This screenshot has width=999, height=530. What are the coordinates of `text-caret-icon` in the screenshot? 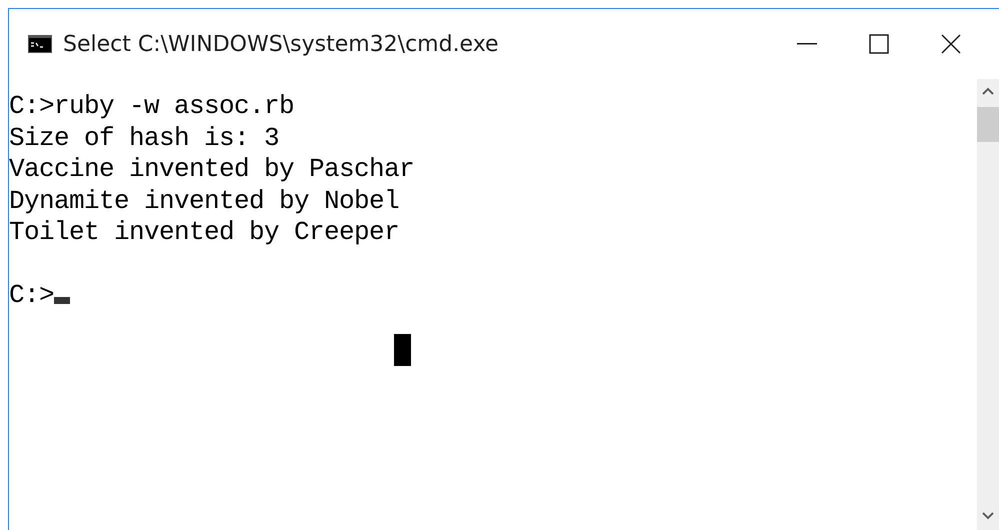 It's located at (62, 300).